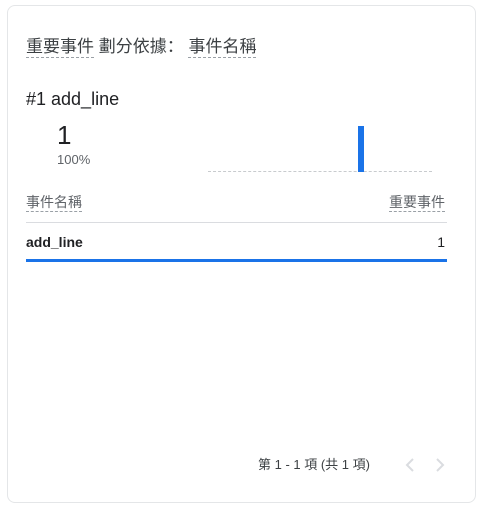 The width and height of the screenshot is (478, 505). I want to click on sparkline-baseline, so click(320, 171).